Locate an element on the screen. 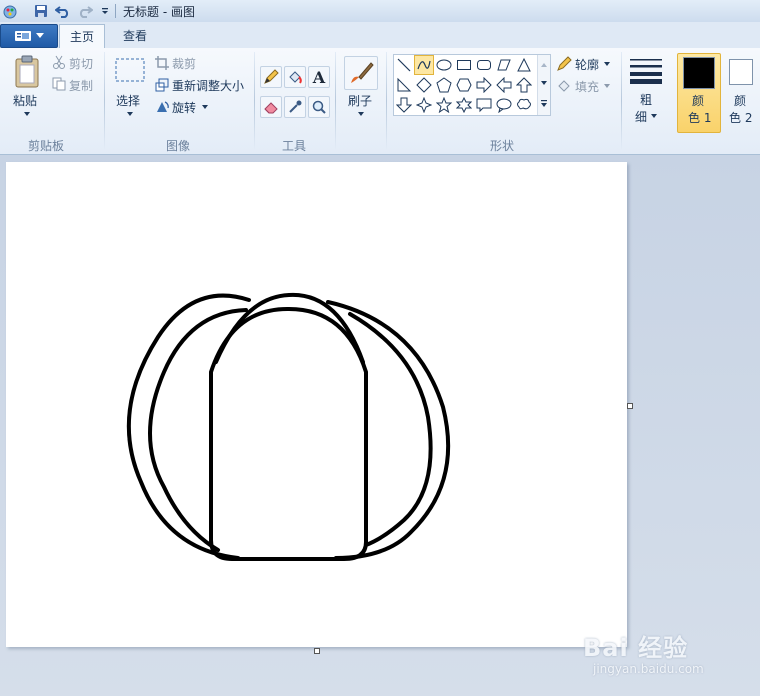  paint-app-icon is located at coordinates (10, 11).